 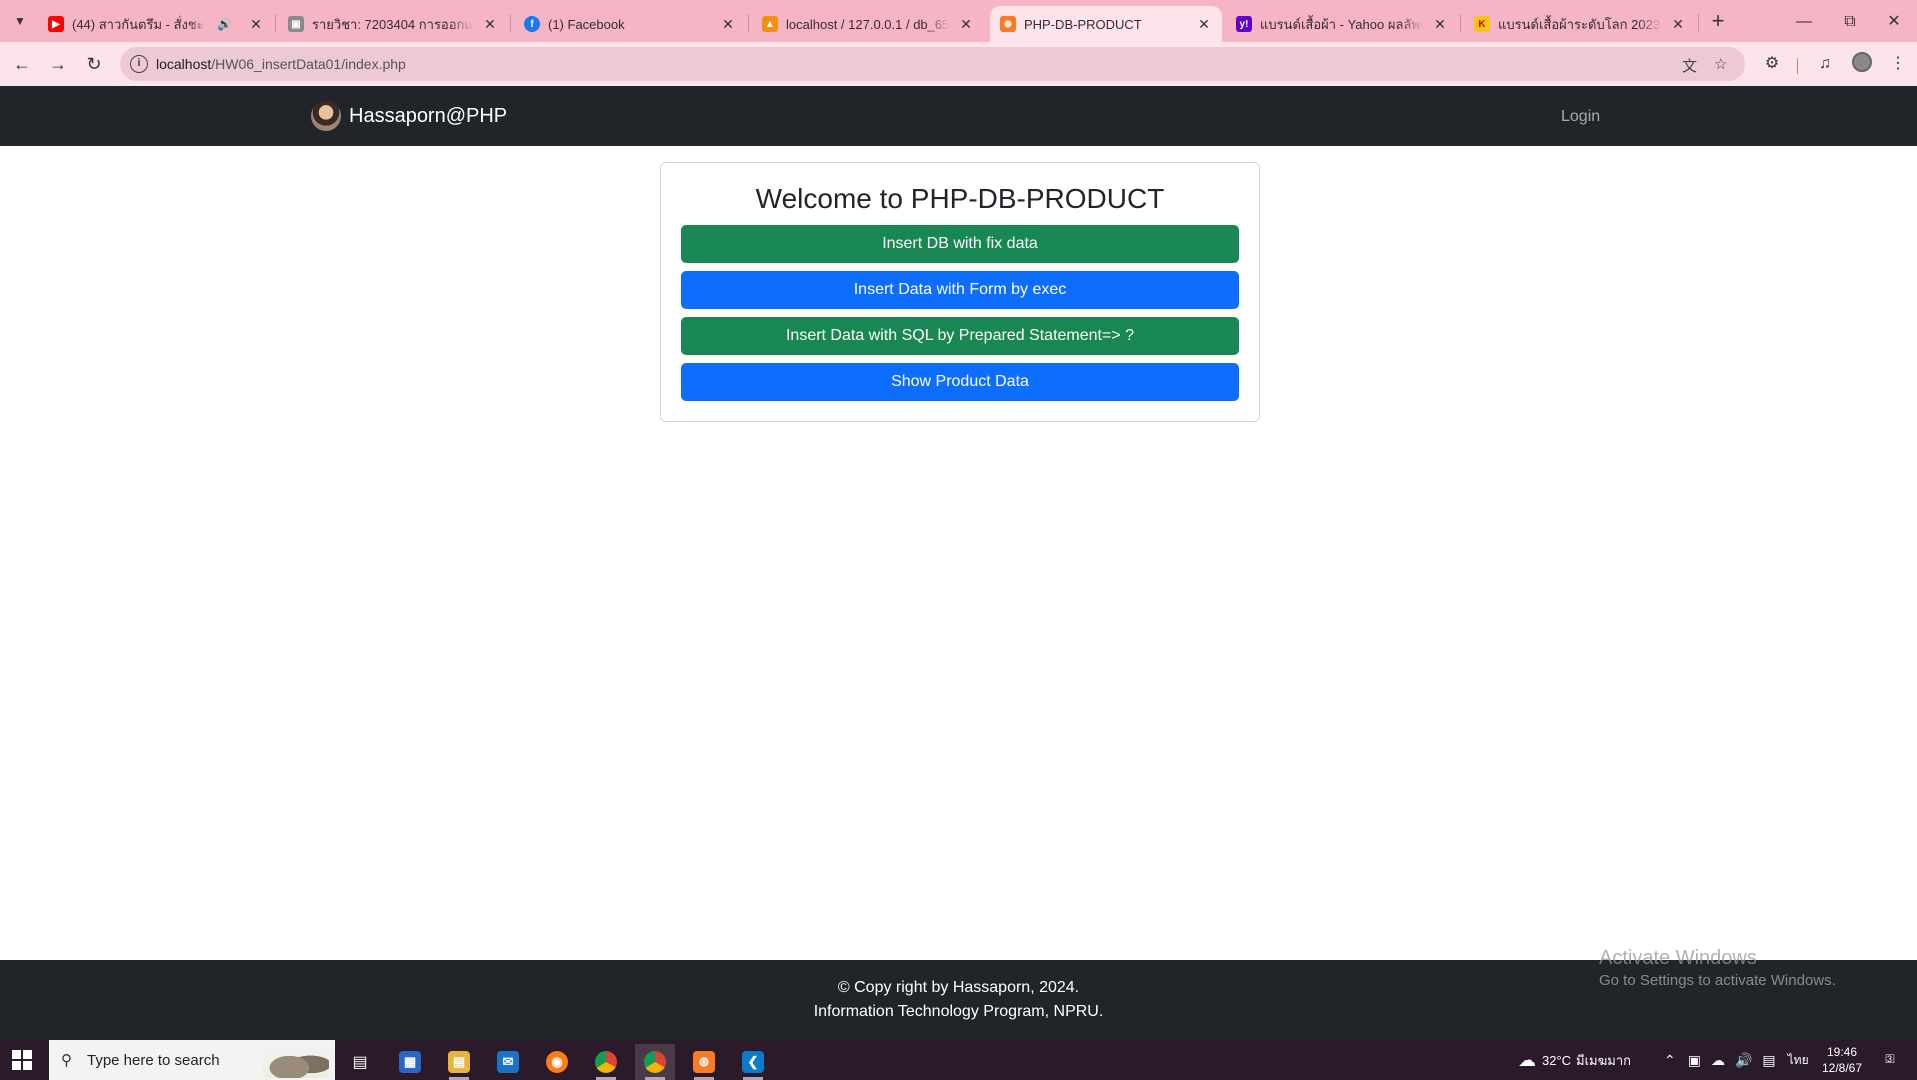 What do you see at coordinates (1527, 1059) in the screenshot?
I see `cloud-icon: ☁` at bounding box center [1527, 1059].